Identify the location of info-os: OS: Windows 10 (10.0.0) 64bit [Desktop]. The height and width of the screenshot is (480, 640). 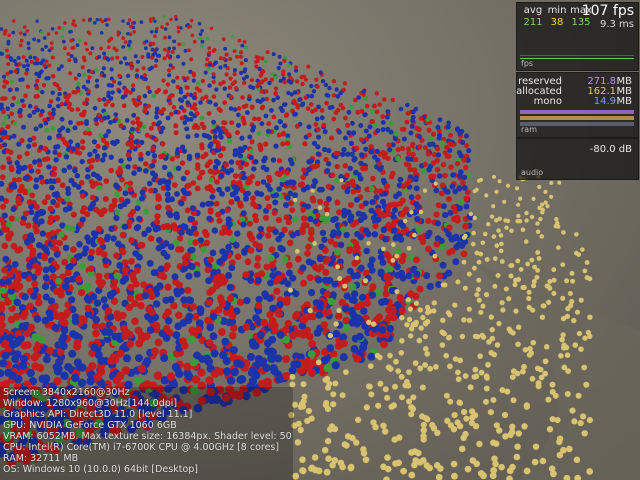
(101, 469).